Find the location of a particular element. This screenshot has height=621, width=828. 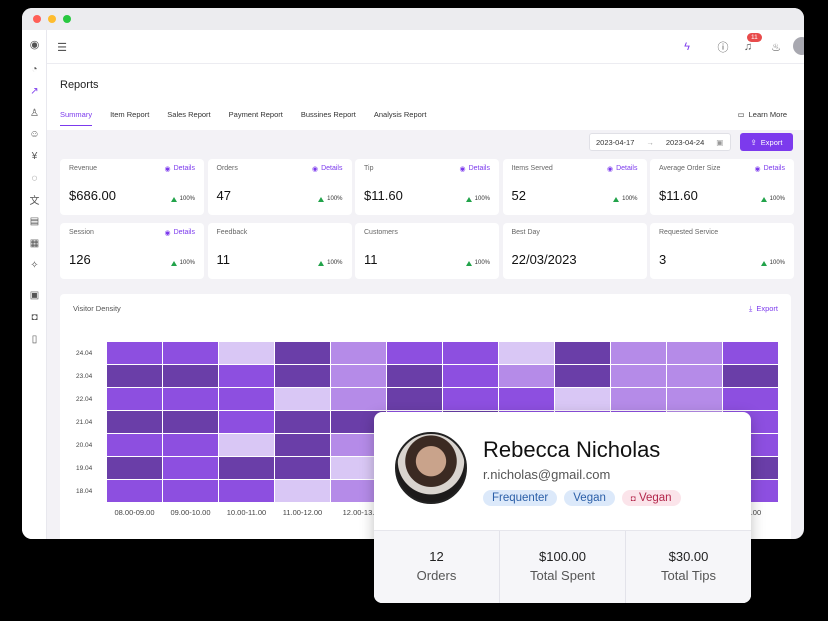

logo-icon: ◉ is located at coordinates (34, 44).